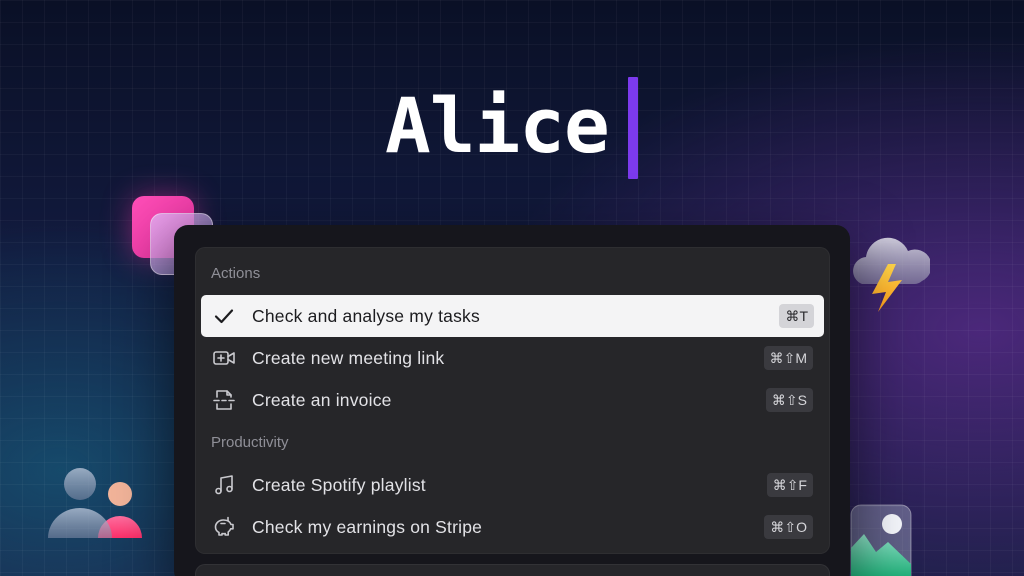  What do you see at coordinates (633, 128) in the screenshot?
I see `text-cursor` at bounding box center [633, 128].